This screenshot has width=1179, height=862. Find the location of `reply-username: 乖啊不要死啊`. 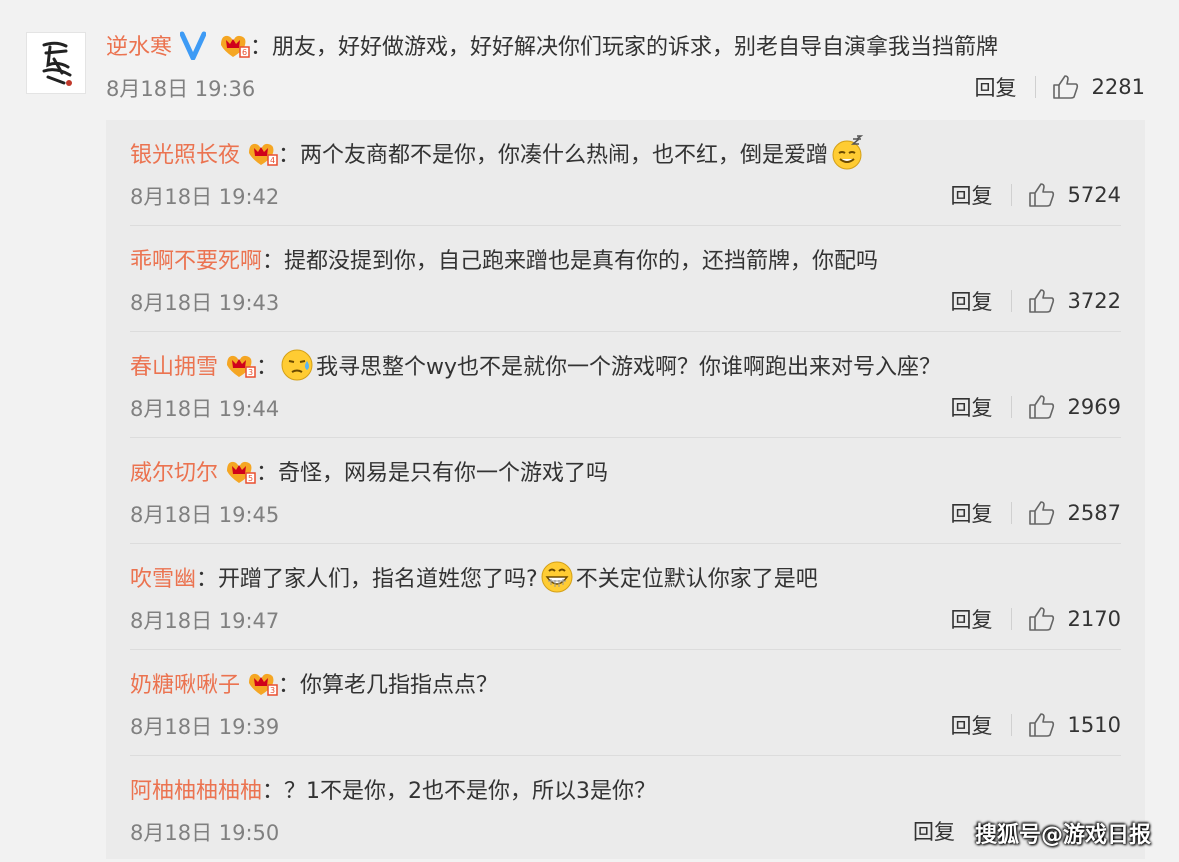

reply-username: 乖啊不要死啊 is located at coordinates (196, 259).